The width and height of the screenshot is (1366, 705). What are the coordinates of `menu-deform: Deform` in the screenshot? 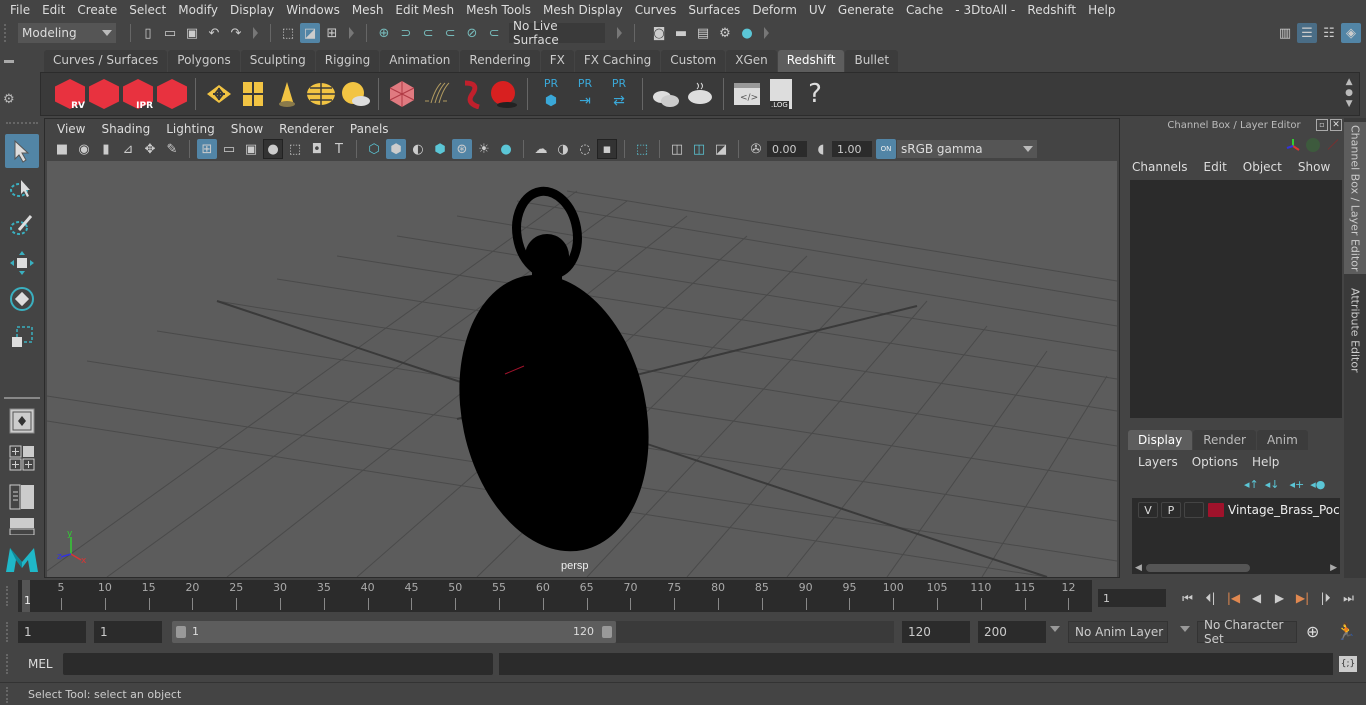 It's located at (774, 10).